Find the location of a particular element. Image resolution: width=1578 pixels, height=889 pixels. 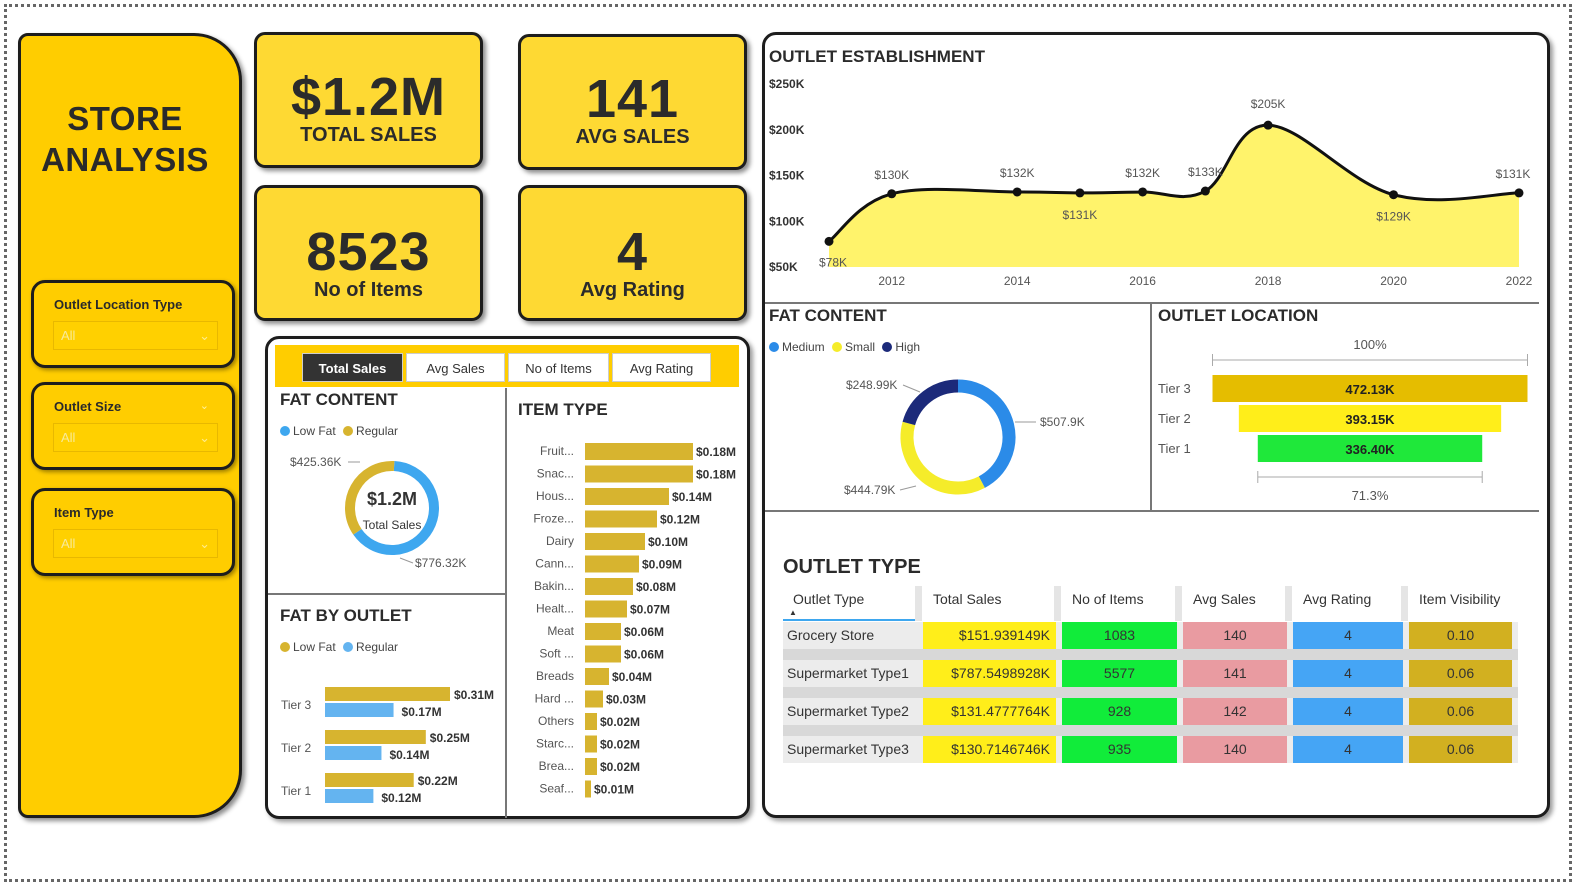

chevron-down-icon: ⌄ is located at coordinates (204, 405).